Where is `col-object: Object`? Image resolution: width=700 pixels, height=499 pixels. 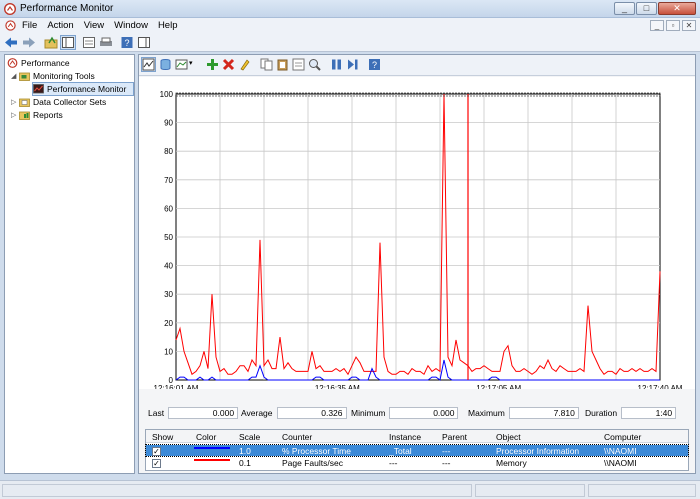
col-object: Object is located at coordinates (508, 437).